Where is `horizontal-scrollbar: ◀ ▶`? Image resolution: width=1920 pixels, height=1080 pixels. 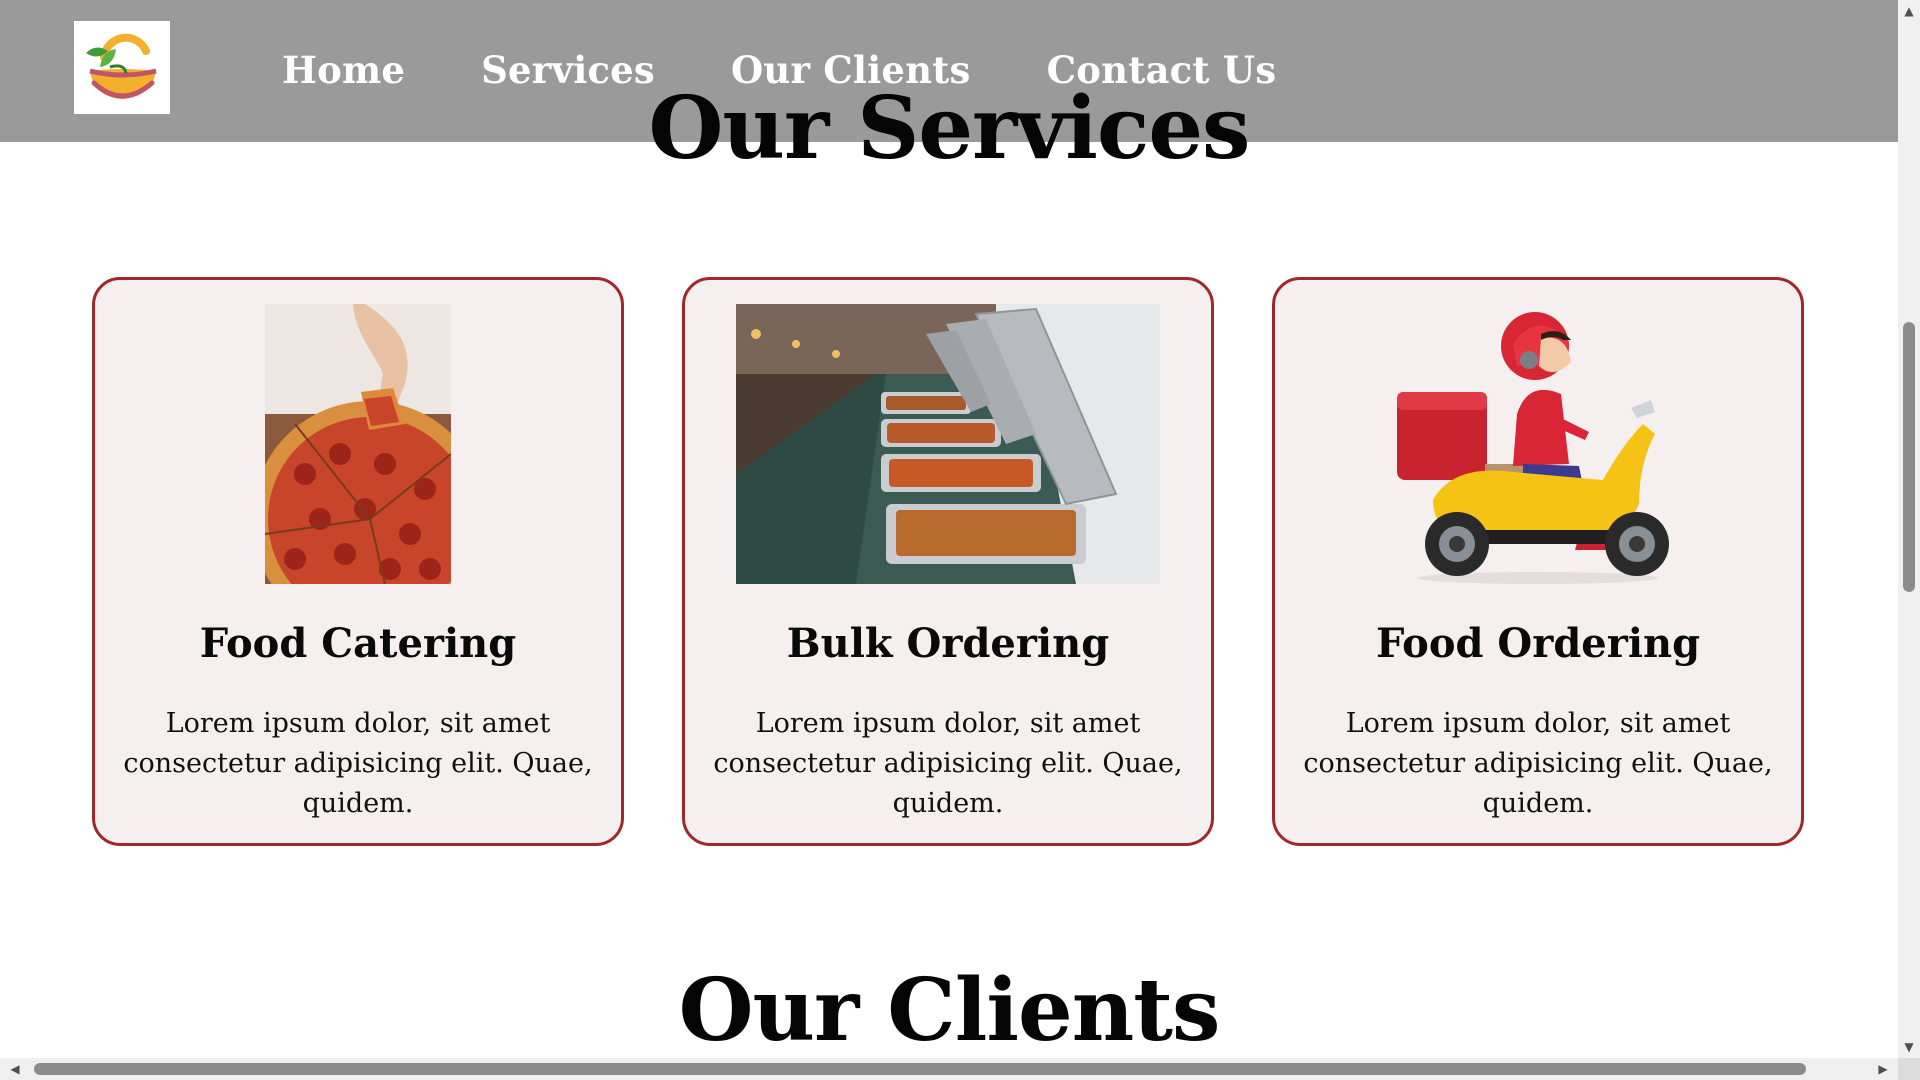
horizontal-scrollbar: ◀ ▶ is located at coordinates (949, 1069).